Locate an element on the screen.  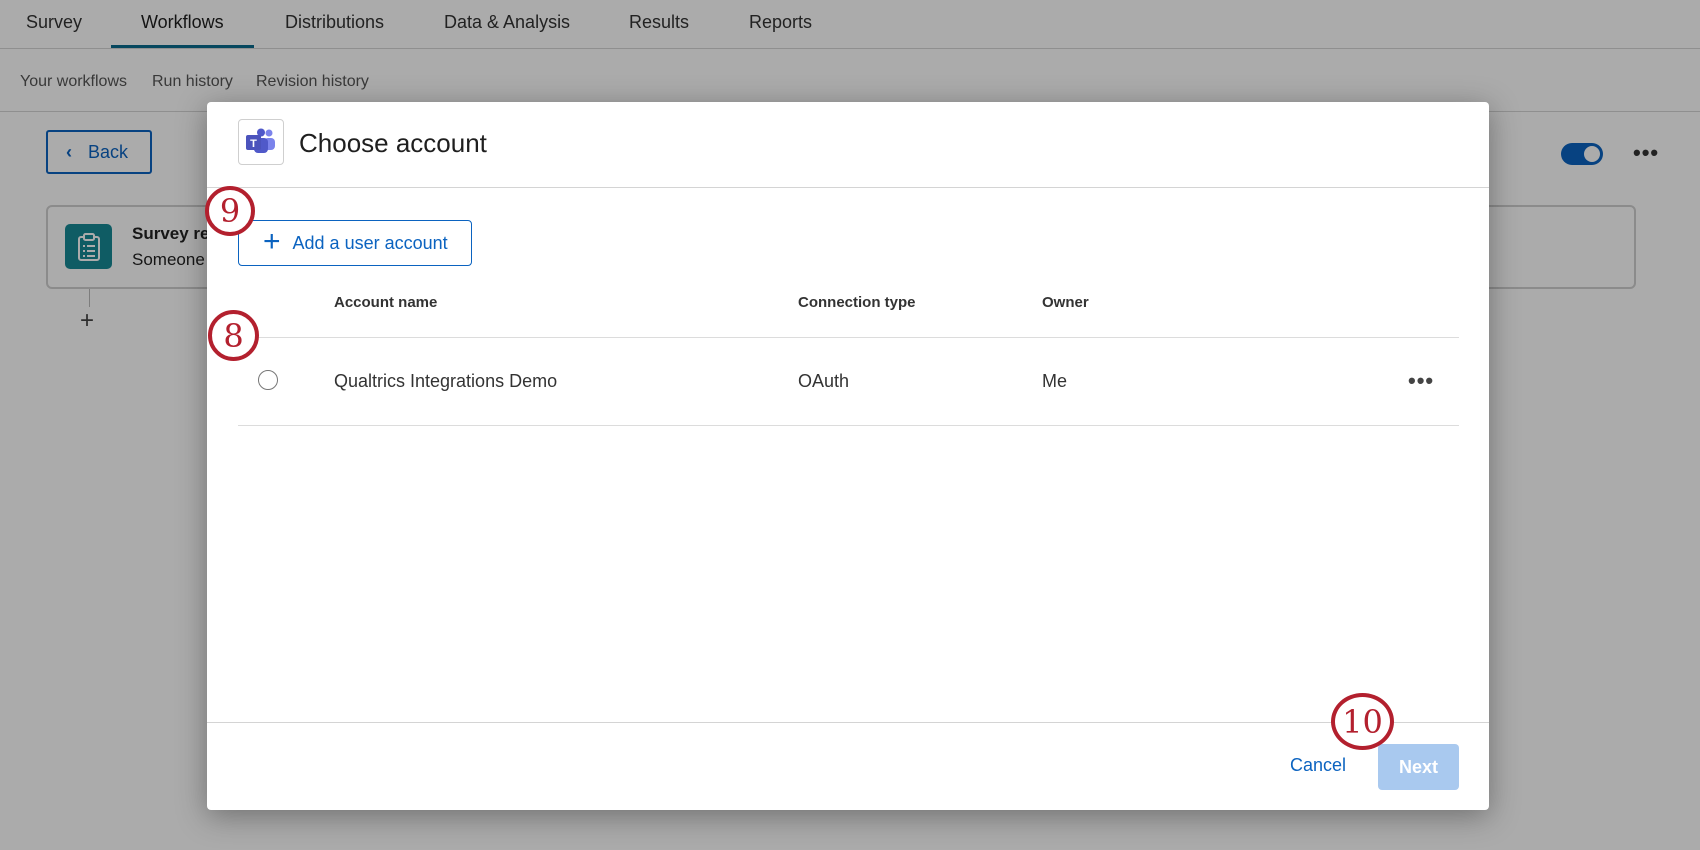
dialog-footer: Cancel Next is located at coordinates (848, 766).